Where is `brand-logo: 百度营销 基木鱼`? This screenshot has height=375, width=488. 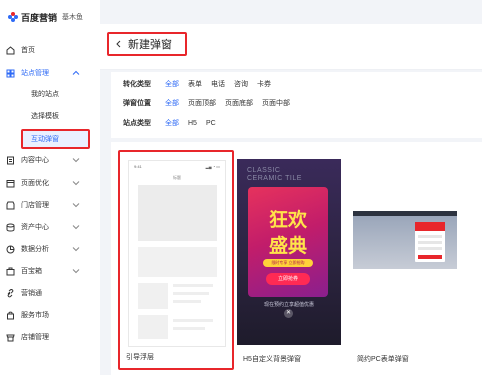
brand-logo: 百度营销 基木鱼 is located at coordinates (45, 17).